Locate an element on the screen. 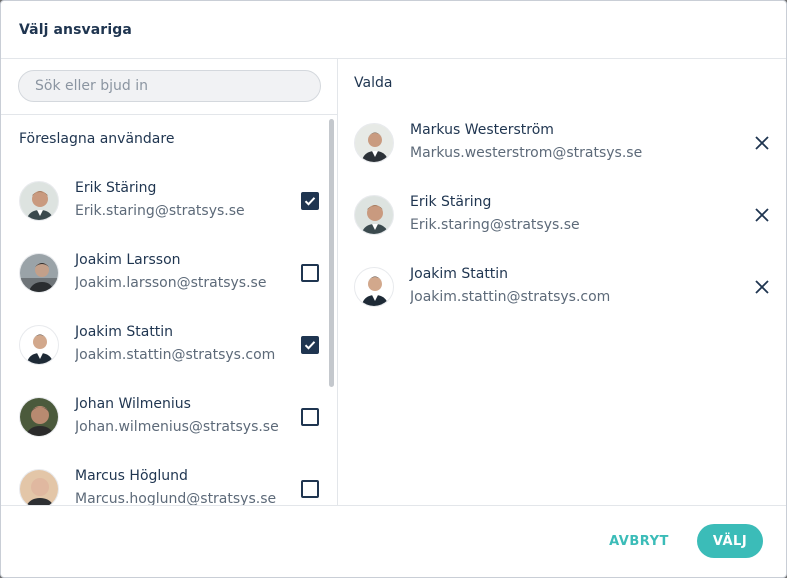 The image size is (787, 578). user-email: Joakim.larsson@stratsys.se is located at coordinates (171, 283).